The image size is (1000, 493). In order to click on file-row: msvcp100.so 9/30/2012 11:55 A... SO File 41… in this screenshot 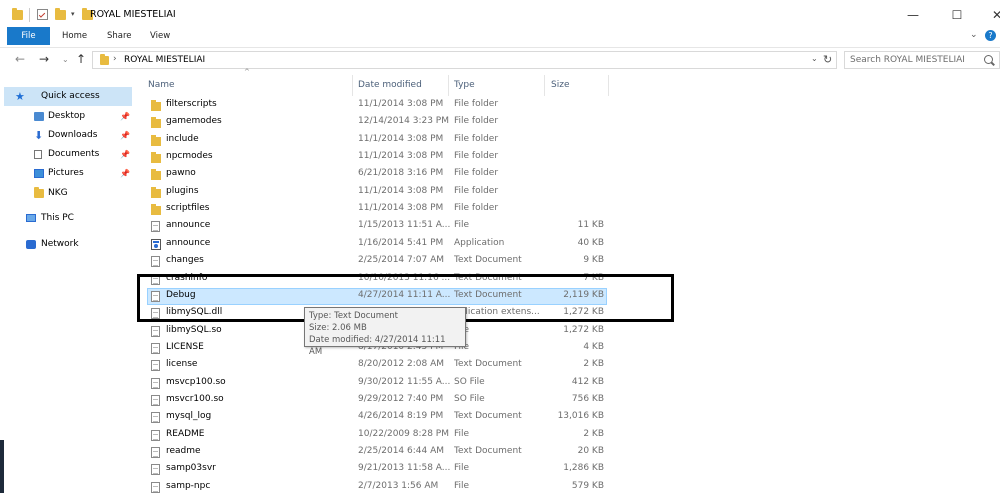, I will do `click(500, 383)`.